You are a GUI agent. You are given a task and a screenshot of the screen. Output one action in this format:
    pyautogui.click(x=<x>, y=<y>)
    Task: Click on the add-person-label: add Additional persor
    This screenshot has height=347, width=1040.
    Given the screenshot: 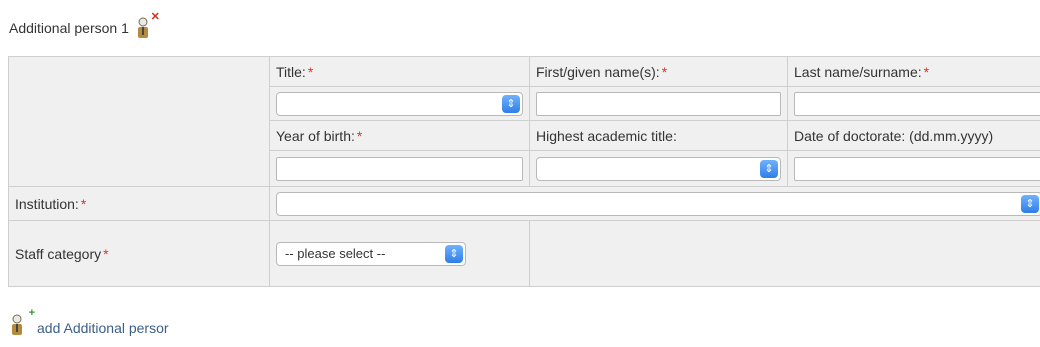 What is the action you would take?
    pyautogui.click(x=103, y=328)
    